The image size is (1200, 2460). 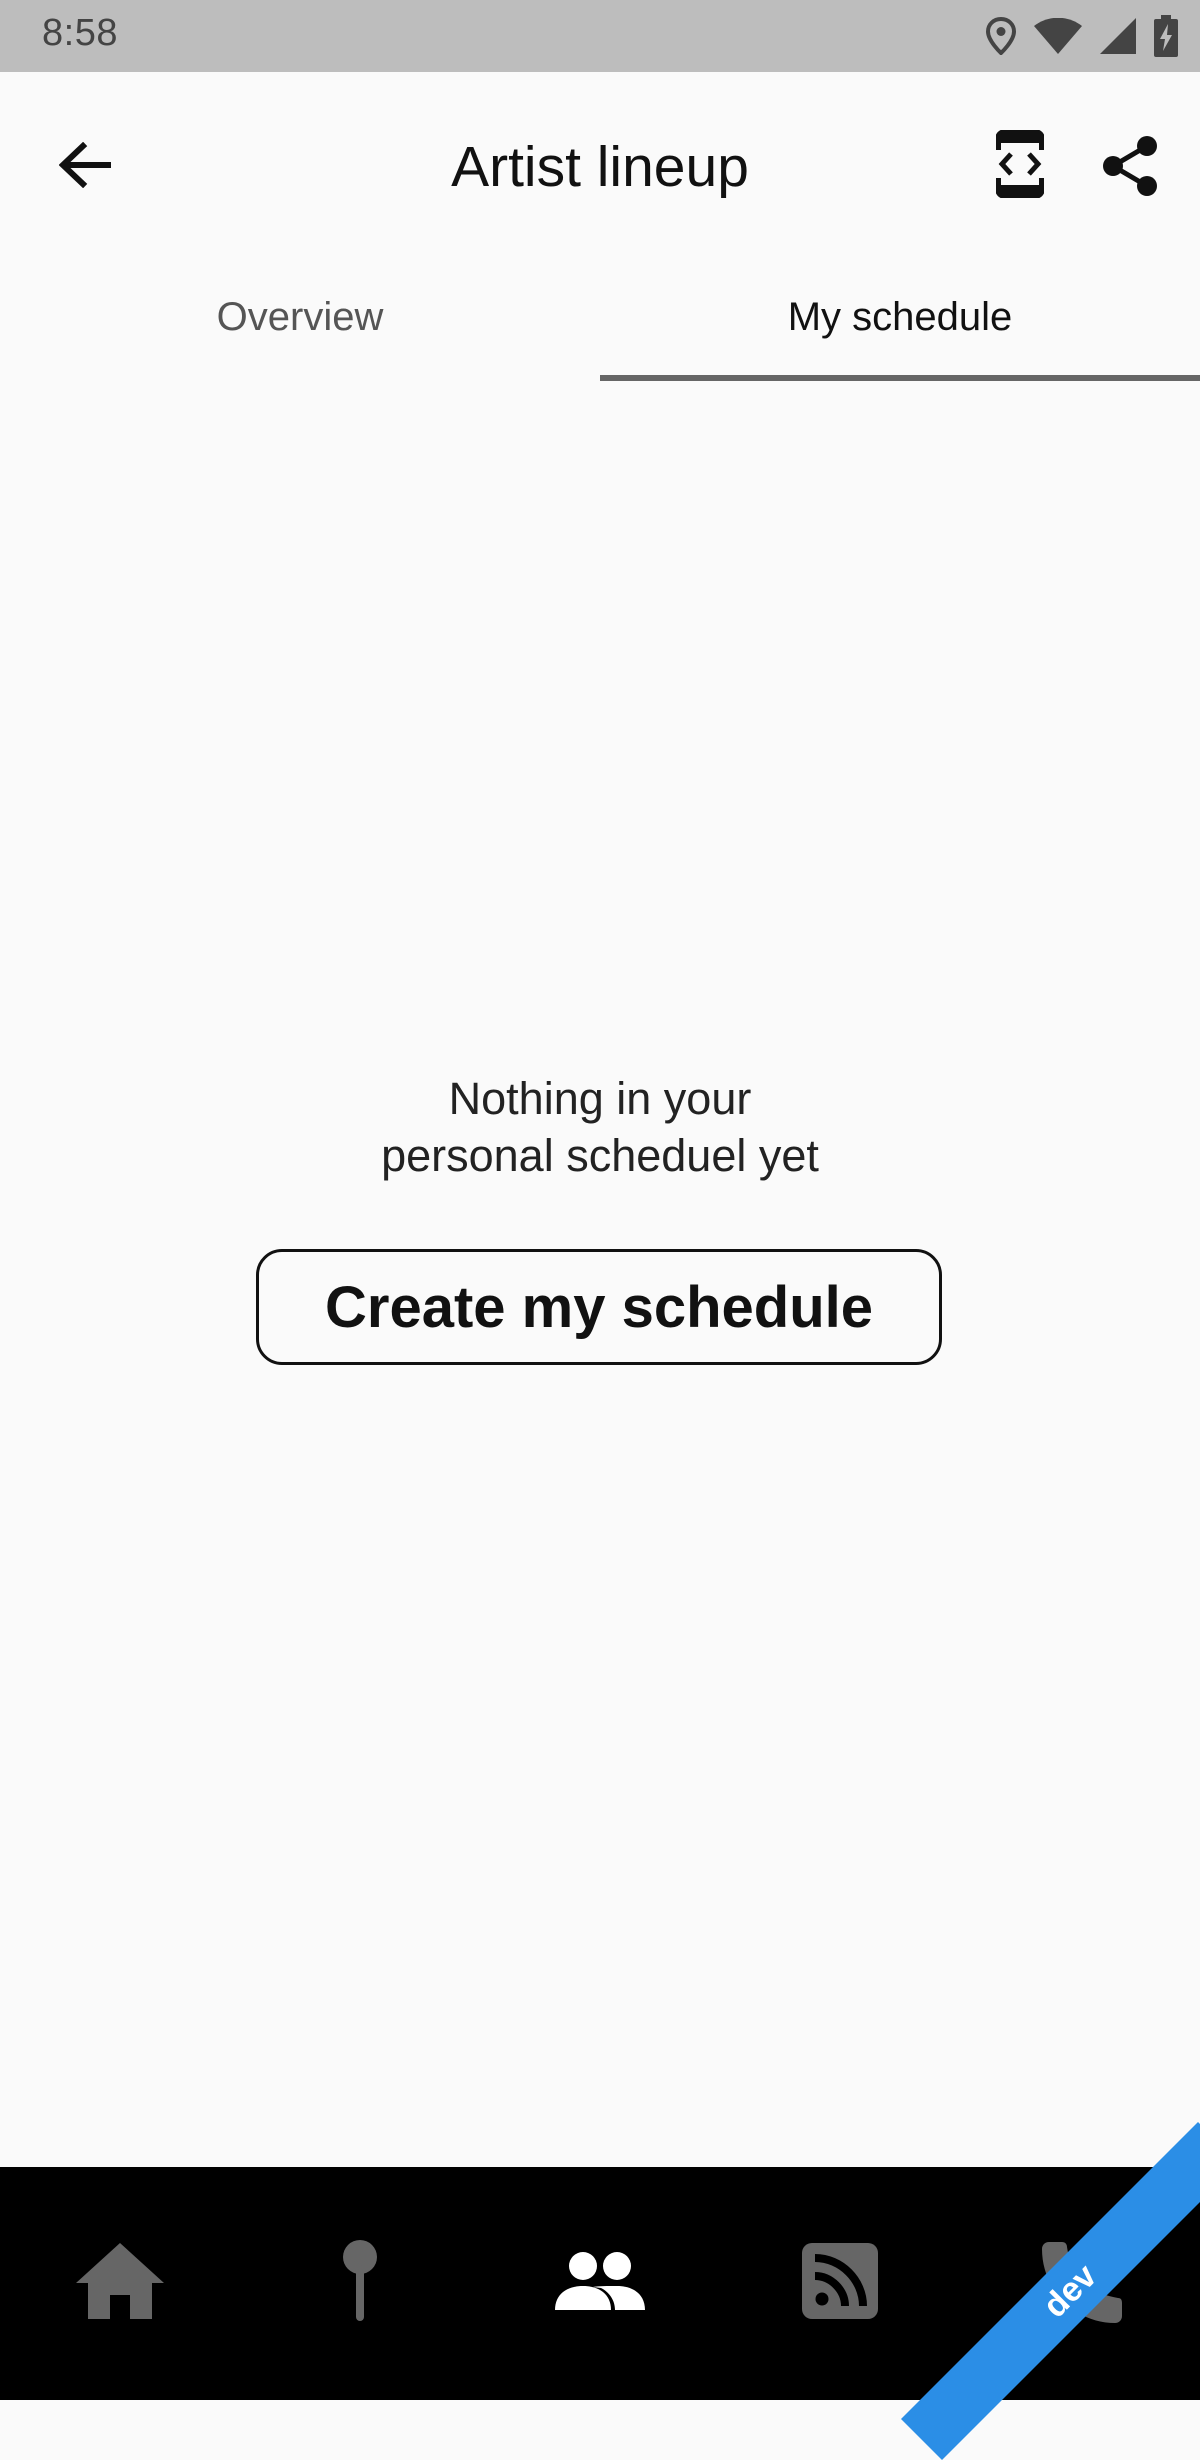 I want to click on page-title: Artist lineup, so click(x=600, y=167).